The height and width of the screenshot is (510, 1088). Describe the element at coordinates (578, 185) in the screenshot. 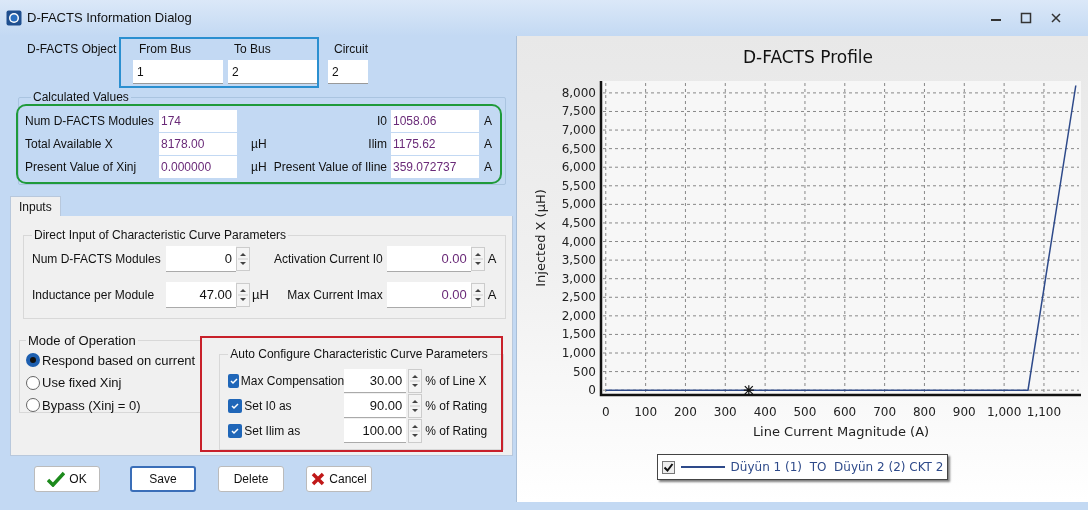

I see `tick-label: 5,500` at that location.